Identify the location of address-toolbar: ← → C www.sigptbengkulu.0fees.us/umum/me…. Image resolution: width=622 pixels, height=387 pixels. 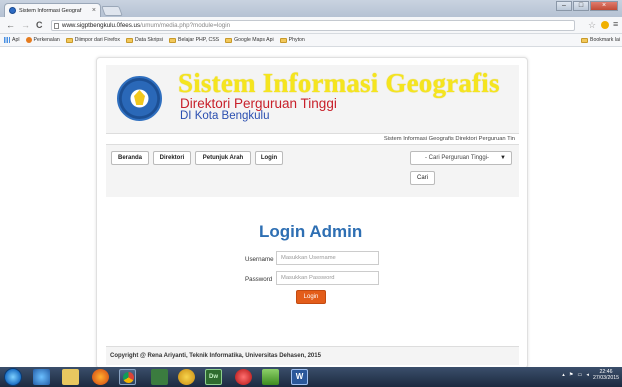
(311, 25).